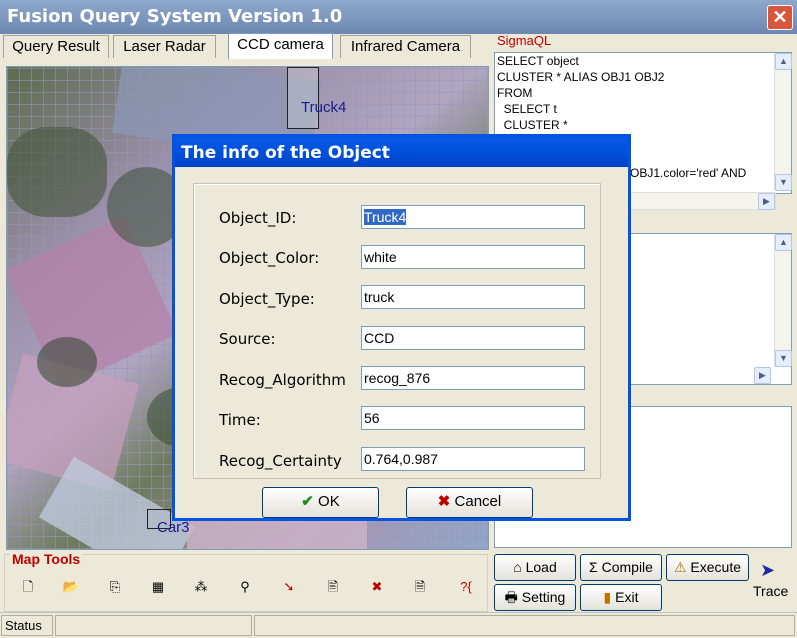 Image resolution: width=797 pixels, height=638 pixels. Describe the element at coordinates (56, 46) in the screenshot. I see `tab-query-result: Query Result` at that location.